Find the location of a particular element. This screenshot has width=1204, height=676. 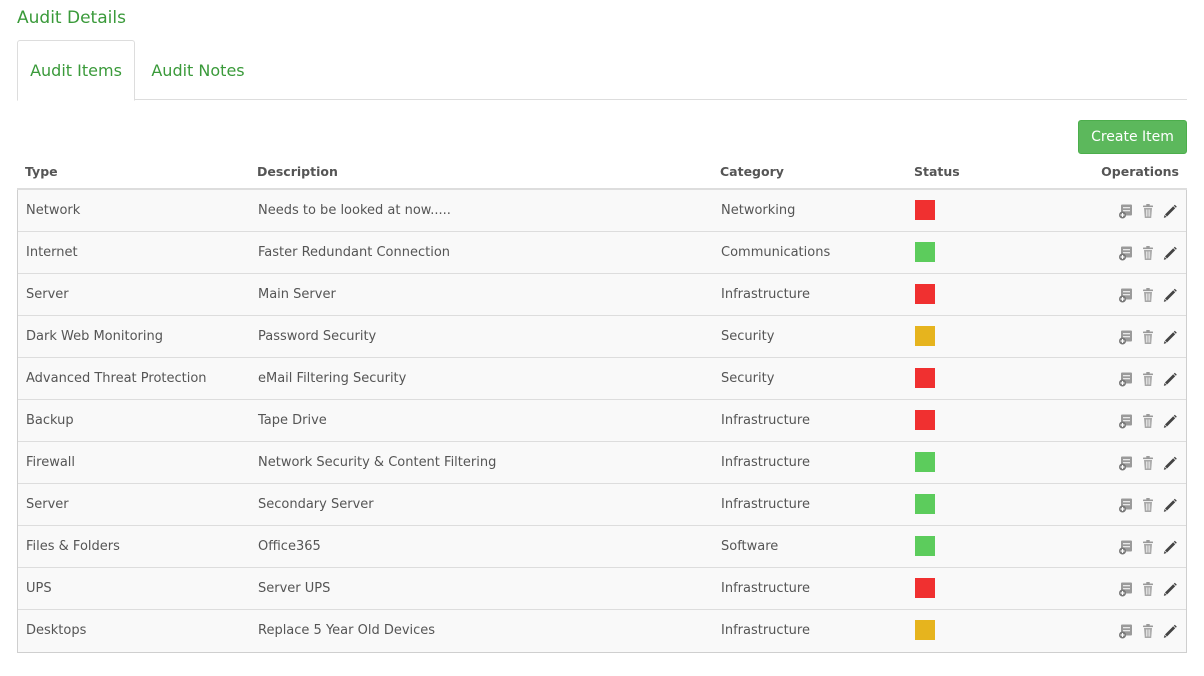

cell-description: eMail Filtering Security is located at coordinates (332, 378).